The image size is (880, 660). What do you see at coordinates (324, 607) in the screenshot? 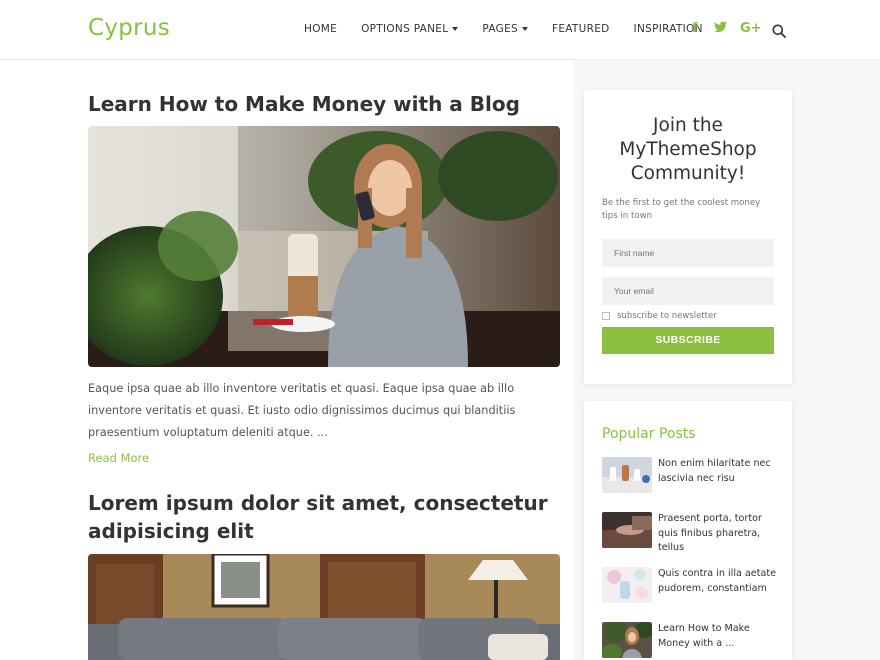
I see `post-featured-image` at bounding box center [324, 607].